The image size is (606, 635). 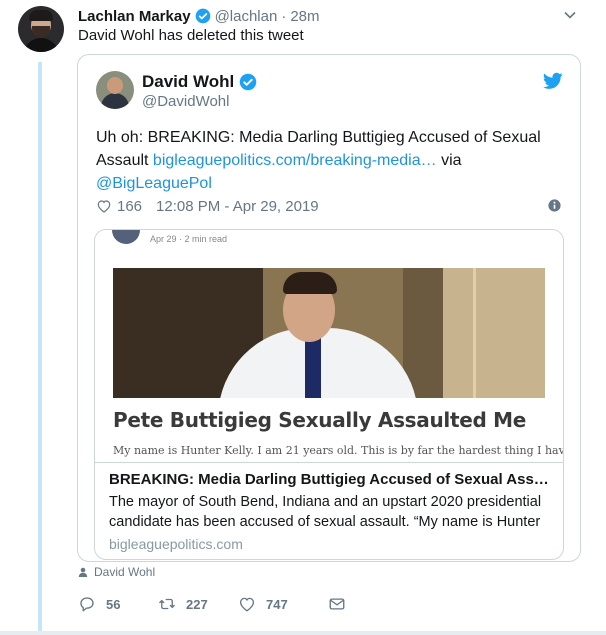 What do you see at coordinates (554, 205) in the screenshot?
I see `info-icon` at bounding box center [554, 205].